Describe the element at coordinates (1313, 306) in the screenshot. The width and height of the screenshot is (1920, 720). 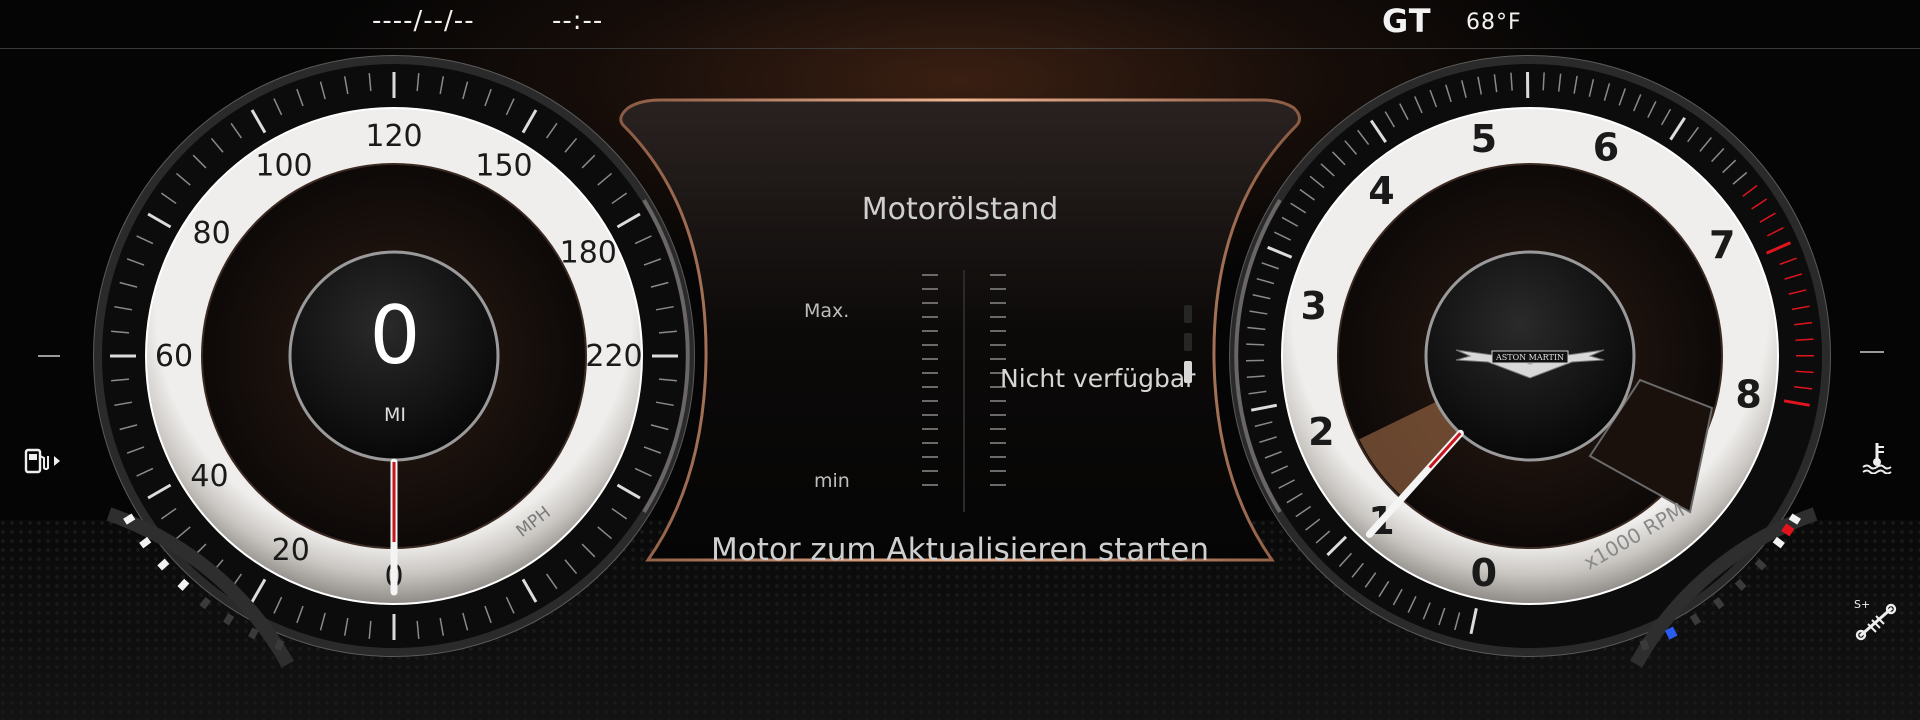
I see `rpm-scale-label: 3` at that location.